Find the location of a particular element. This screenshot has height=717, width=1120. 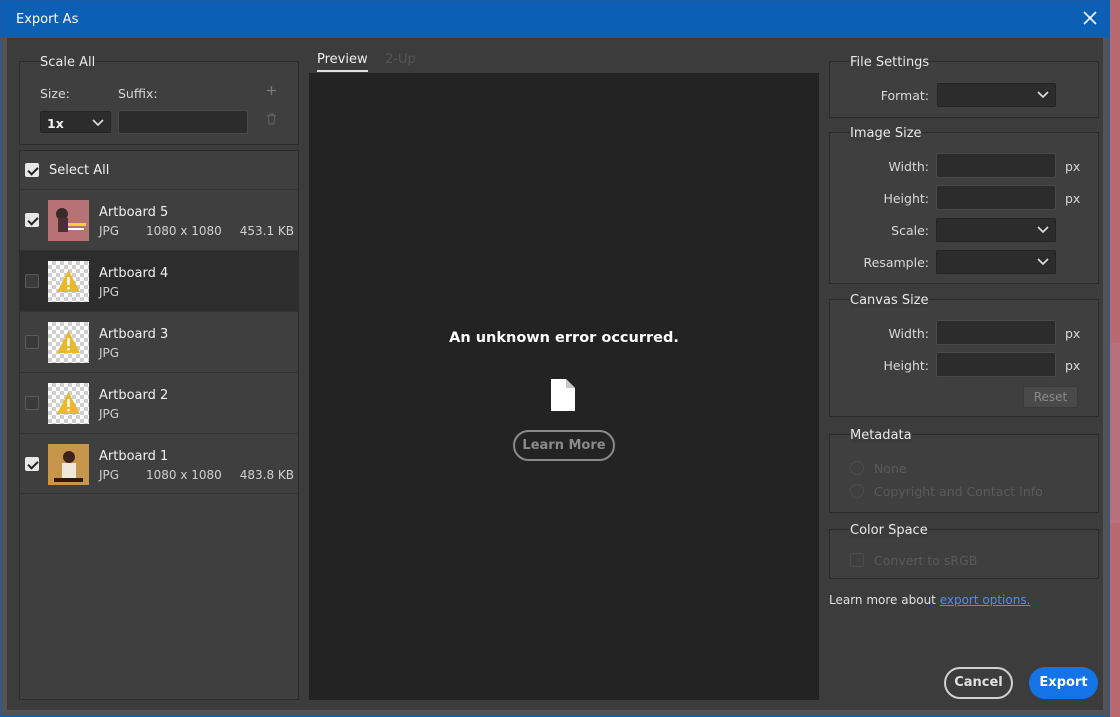

image-height-unit: px is located at coordinates (1073, 198).